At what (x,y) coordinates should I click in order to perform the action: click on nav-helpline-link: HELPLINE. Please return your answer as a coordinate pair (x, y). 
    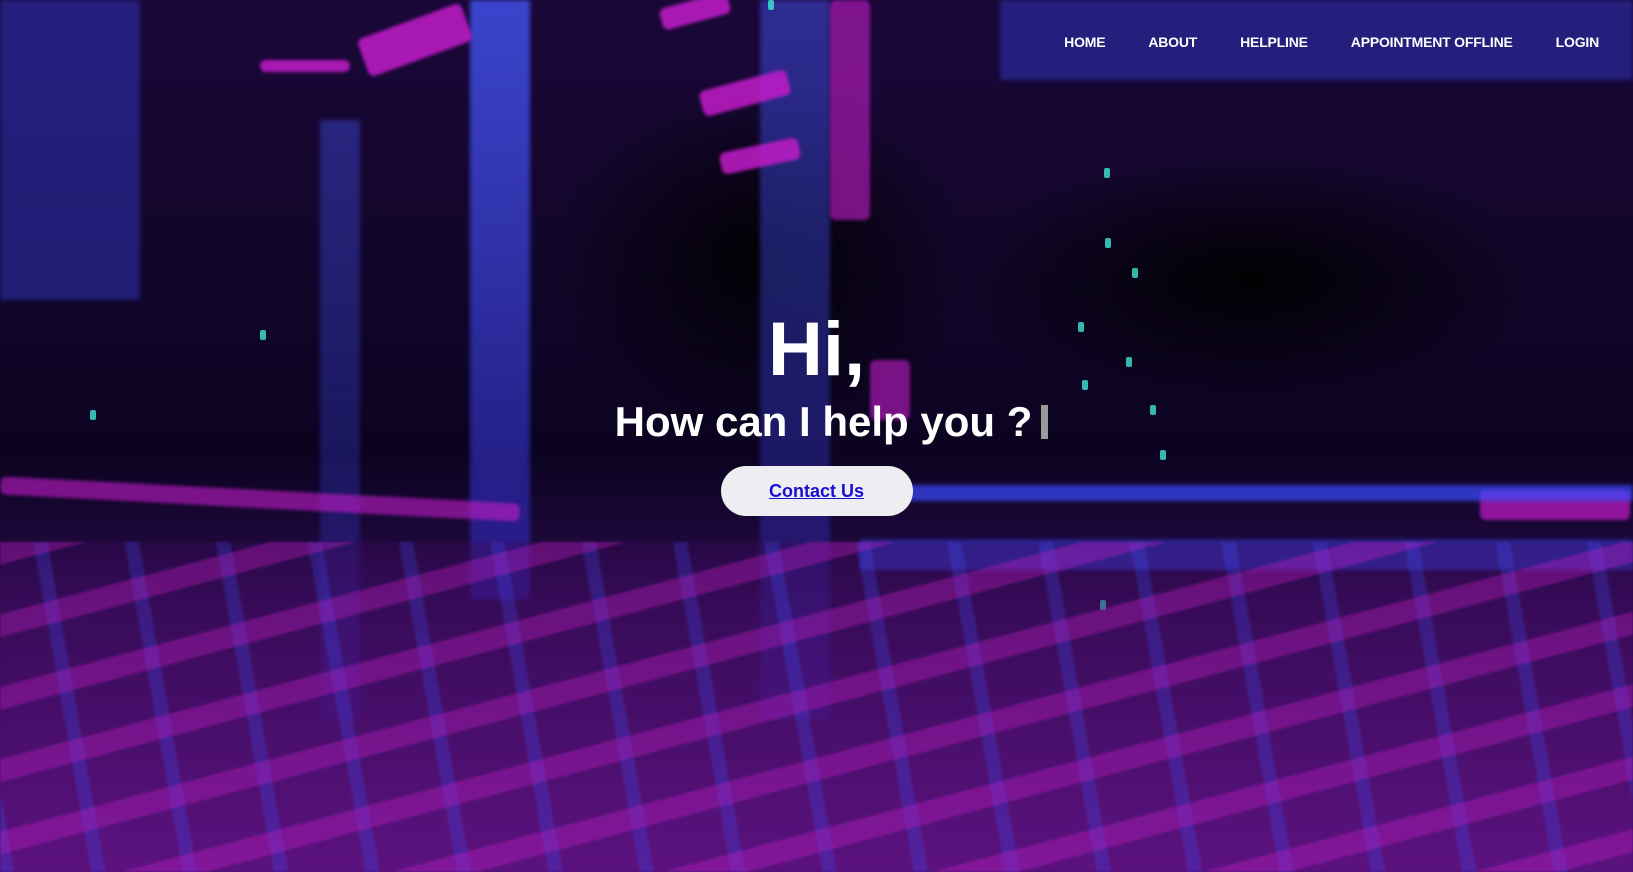
    Looking at the image, I should click on (1274, 42).